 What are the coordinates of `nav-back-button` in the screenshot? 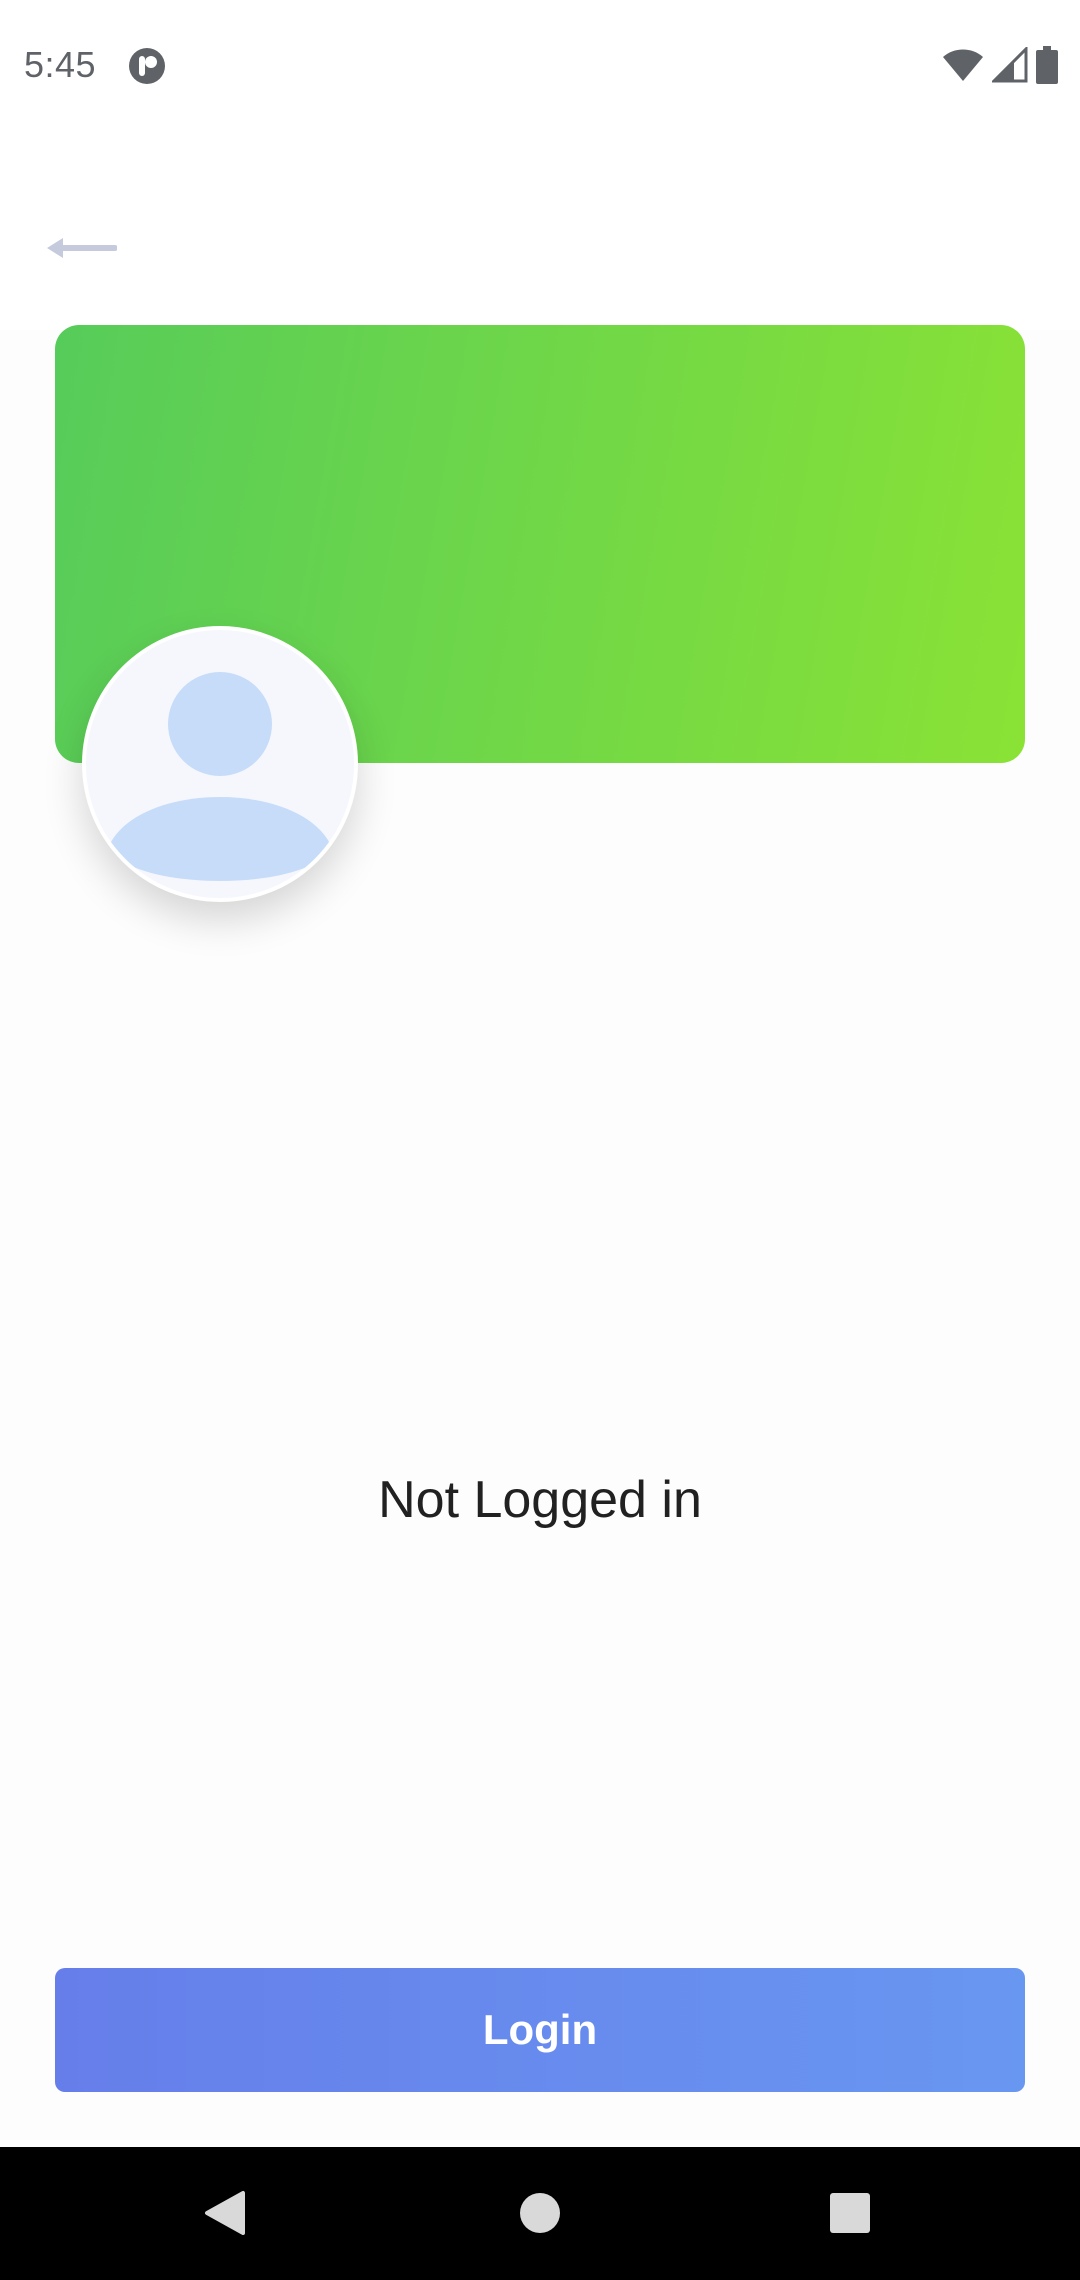 It's located at (225, 2215).